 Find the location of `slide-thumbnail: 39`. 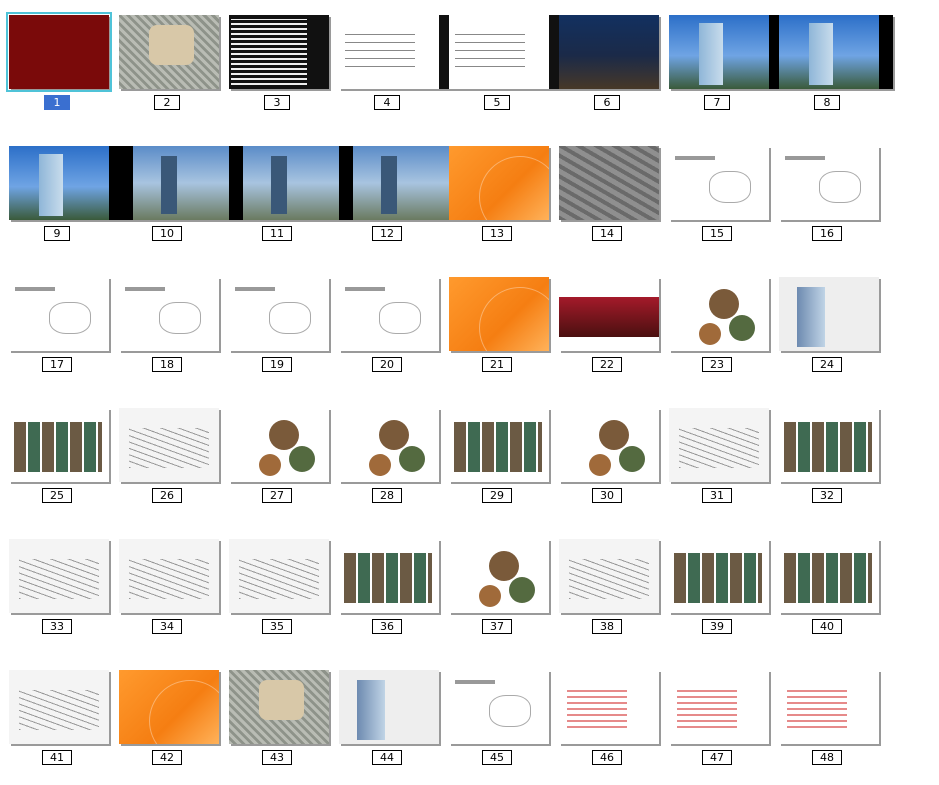

slide-thumbnail: 39 is located at coordinates (718, 589).